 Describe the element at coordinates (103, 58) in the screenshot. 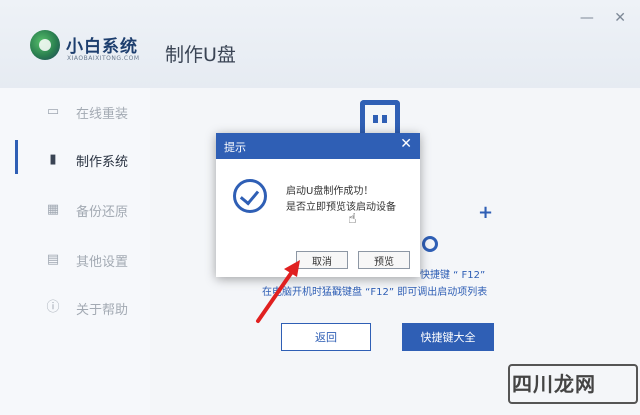

I see `brand-subtitle: XIAOBAIXITONG.COM` at that location.